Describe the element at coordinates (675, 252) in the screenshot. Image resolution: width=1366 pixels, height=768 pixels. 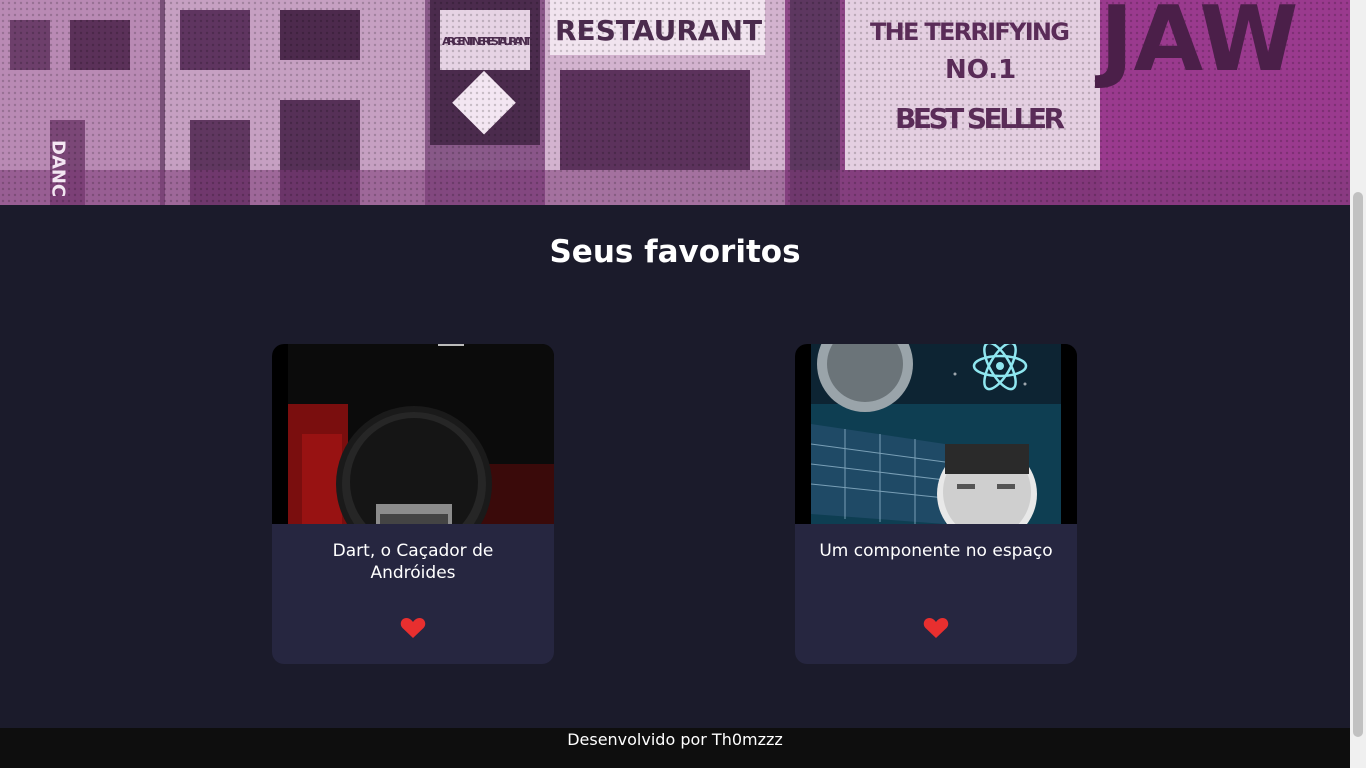
I see `page-title: Seus favoritos` at that location.